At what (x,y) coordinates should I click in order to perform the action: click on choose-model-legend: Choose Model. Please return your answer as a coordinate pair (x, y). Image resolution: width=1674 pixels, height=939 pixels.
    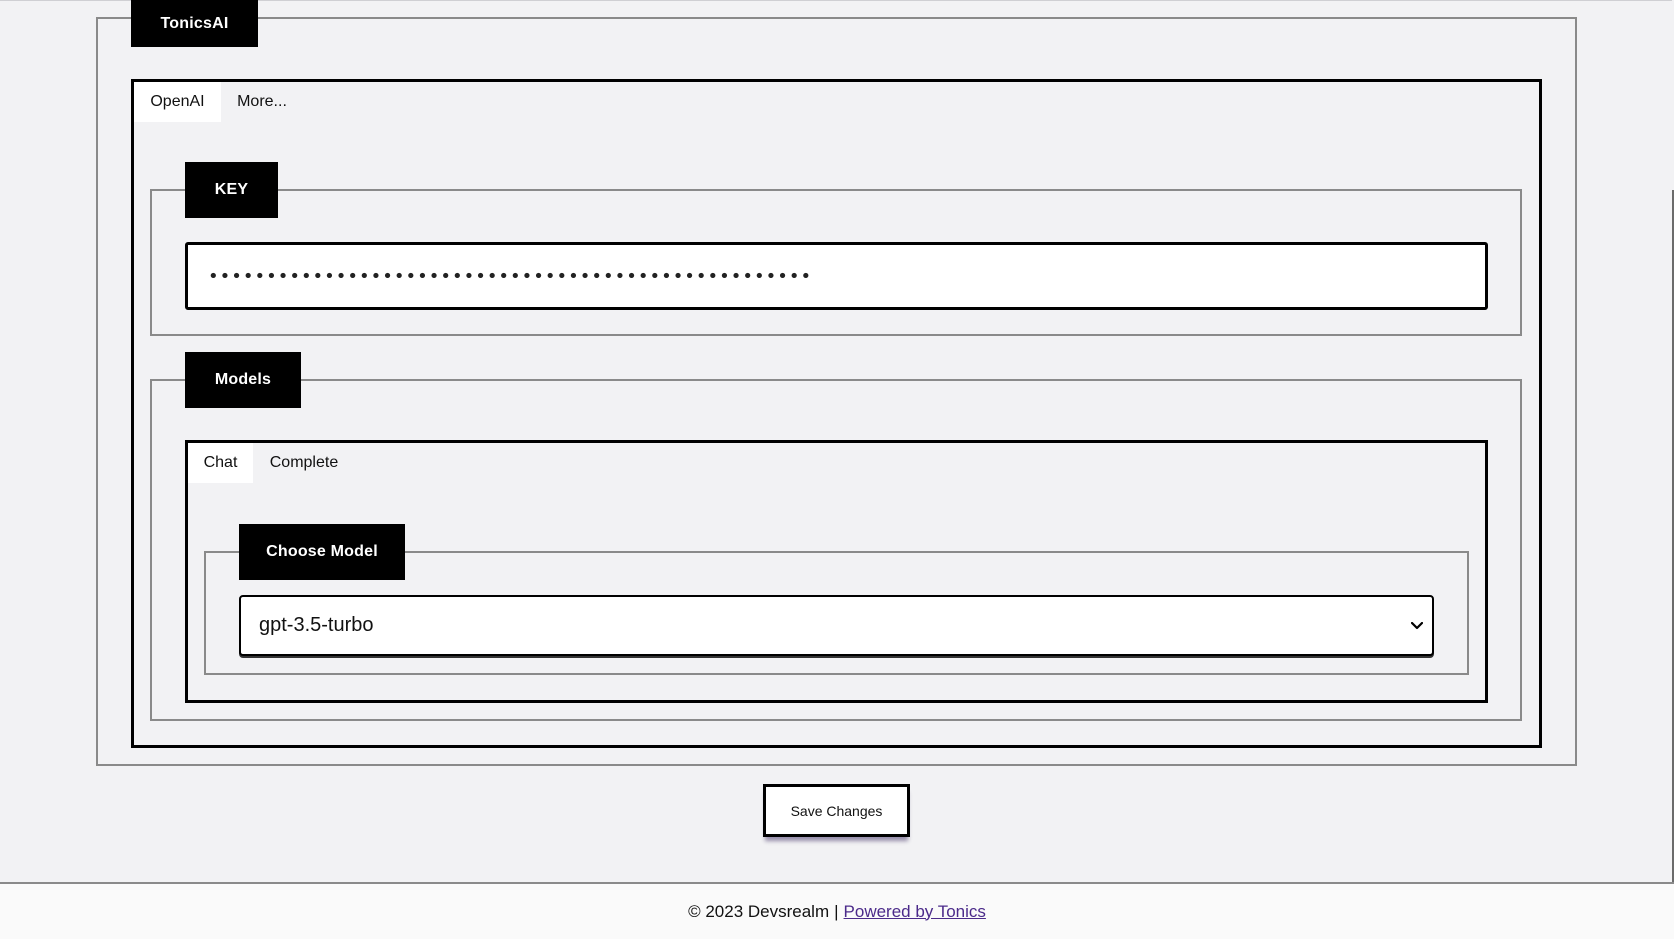
    Looking at the image, I should click on (322, 552).